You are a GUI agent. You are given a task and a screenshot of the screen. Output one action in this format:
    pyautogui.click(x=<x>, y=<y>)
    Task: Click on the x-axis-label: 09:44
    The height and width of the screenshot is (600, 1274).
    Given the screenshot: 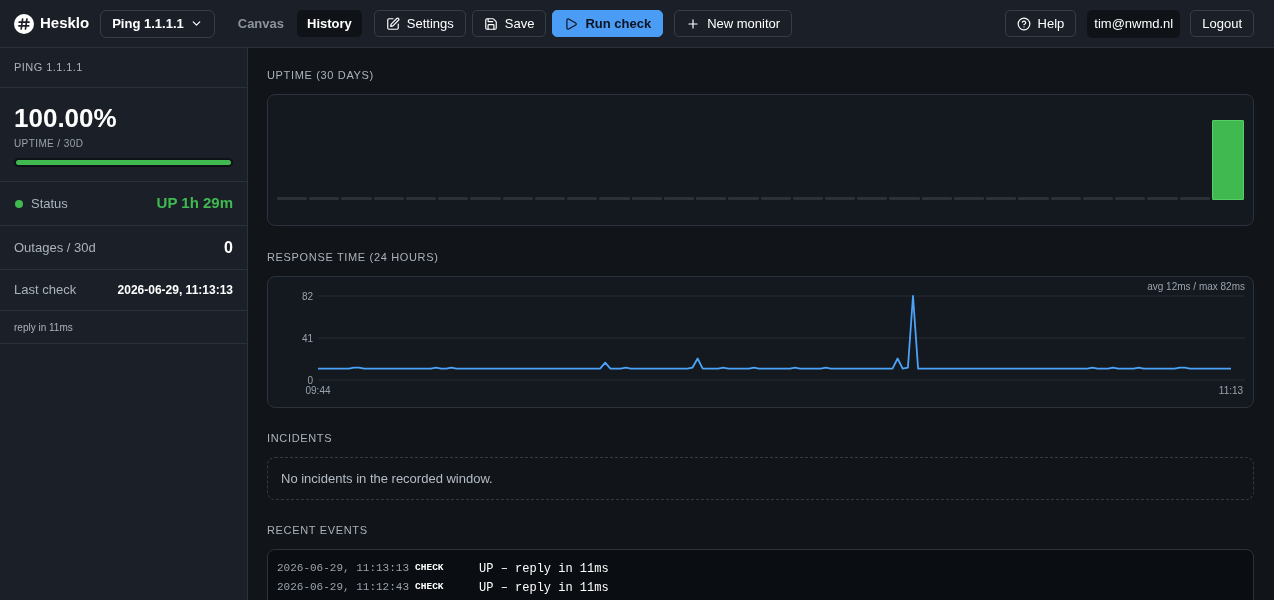 What is the action you would take?
    pyautogui.click(x=318, y=390)
    